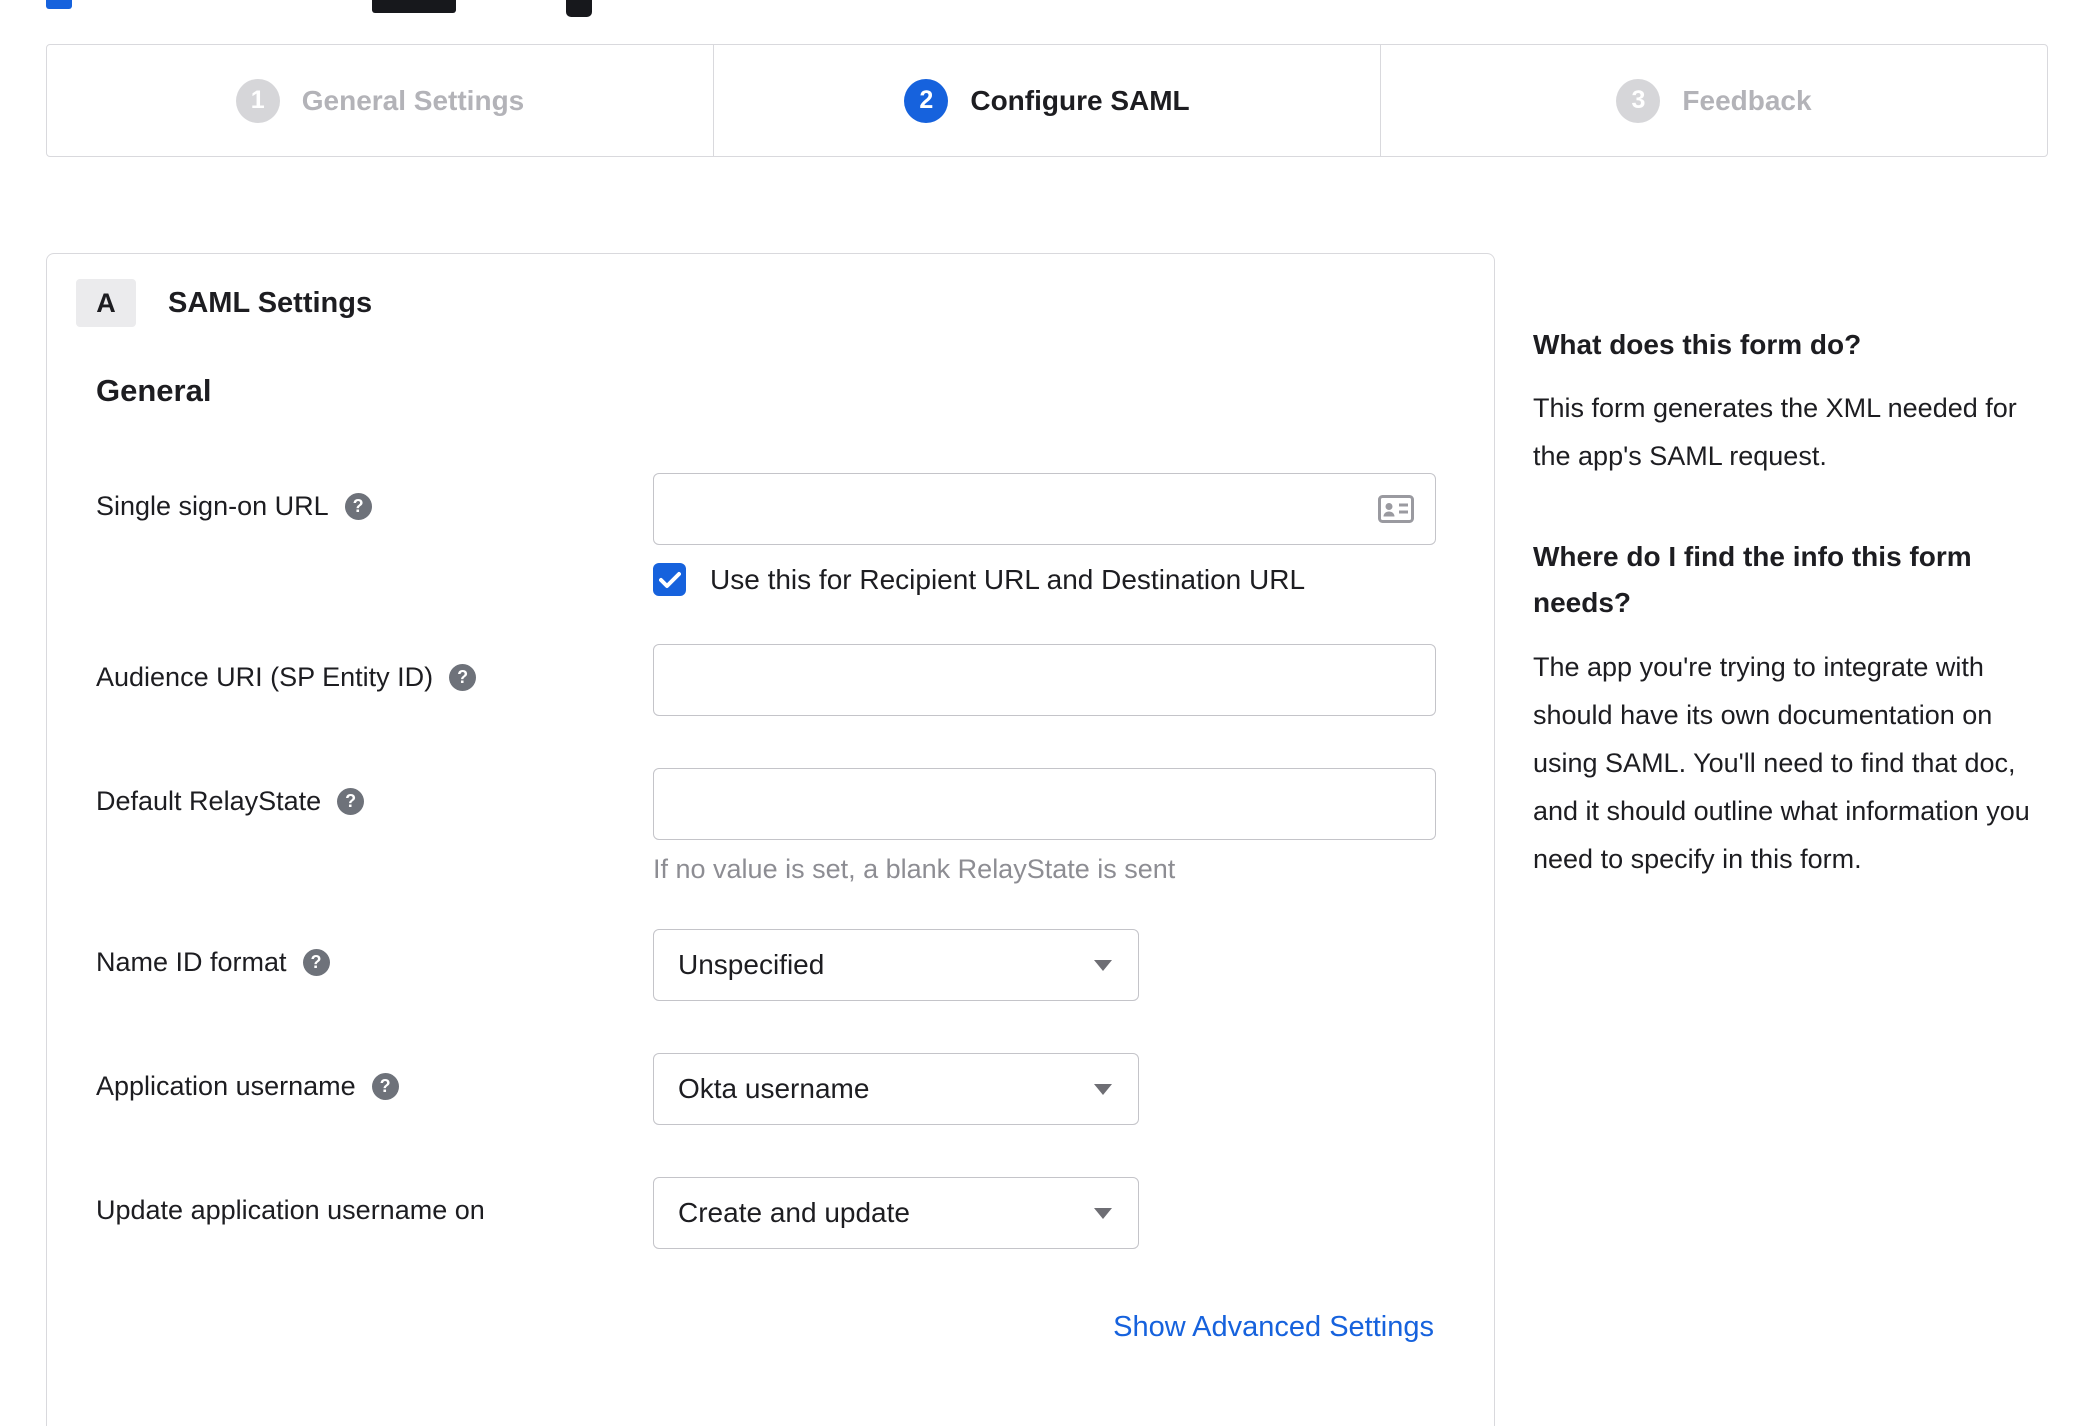 This screenshot has width=2092, height=1426. Describe the element at coordinates (751, 964) in the screenshot. I see `name-id-format-value: Unspecified` at that location.